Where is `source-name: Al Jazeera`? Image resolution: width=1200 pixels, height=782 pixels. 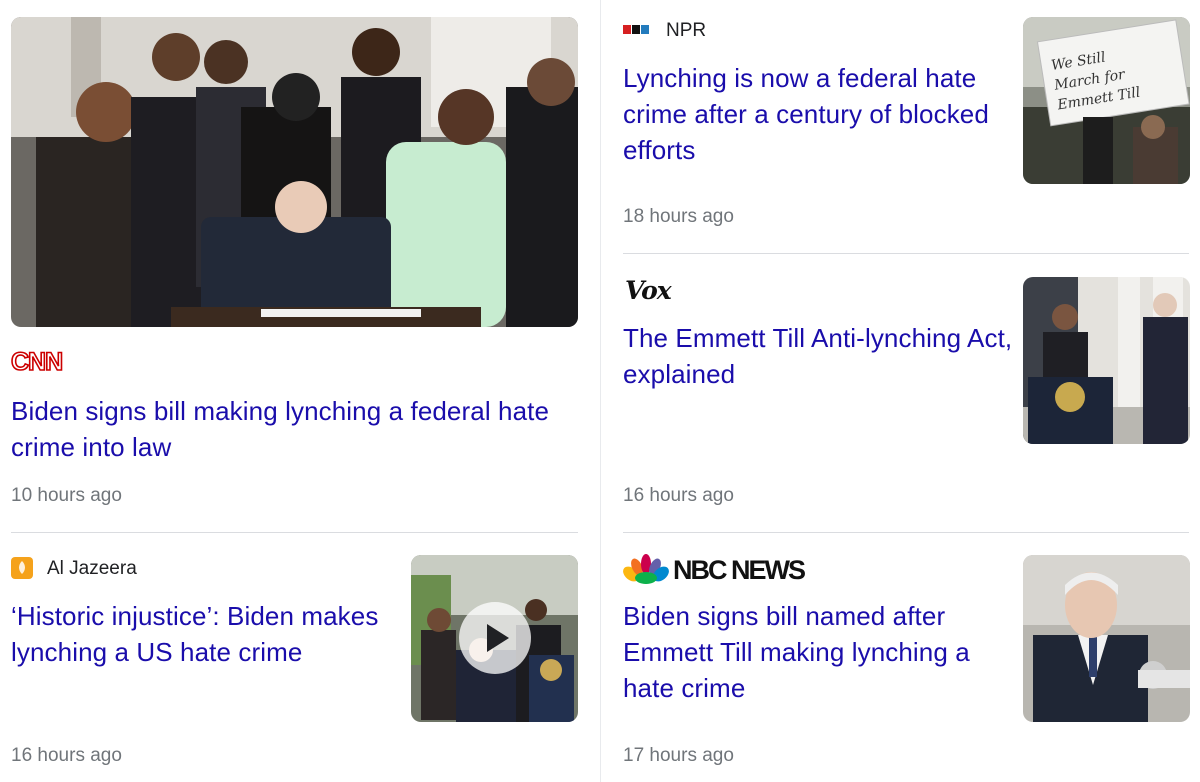 source-name: Al Jazeera is located at coordinates (92, 568).